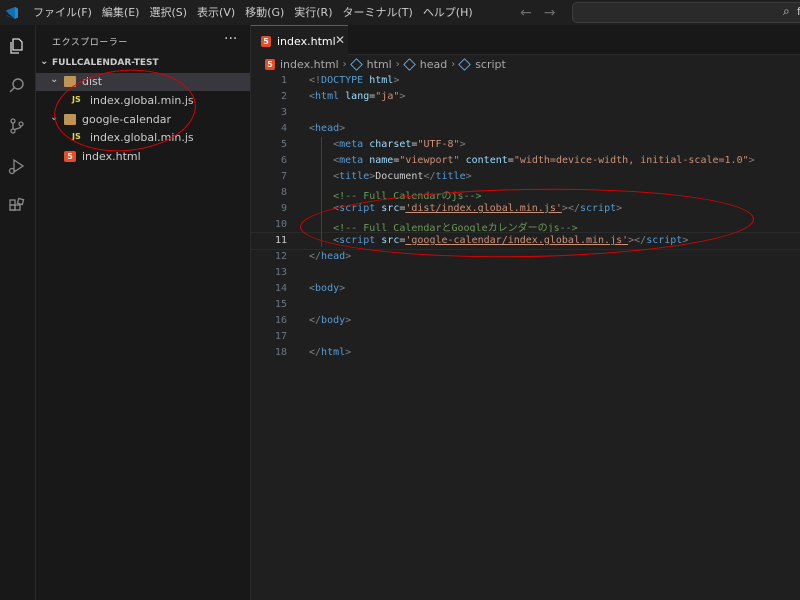 This screenshot has height=600, width=800. I want to click on tab-label: index.html, so click(306, 41).